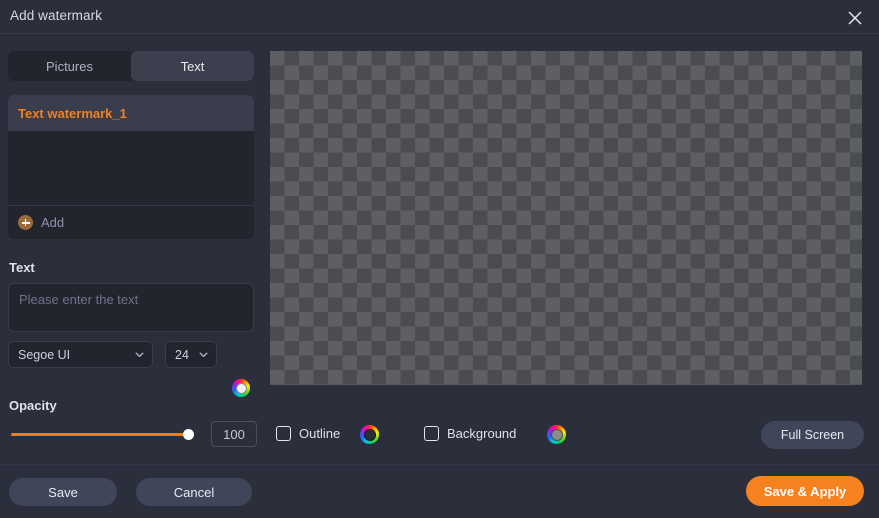  Describe the element at coordinates (482, 433) in the screenshot. I see `background-label: Background` at that location.